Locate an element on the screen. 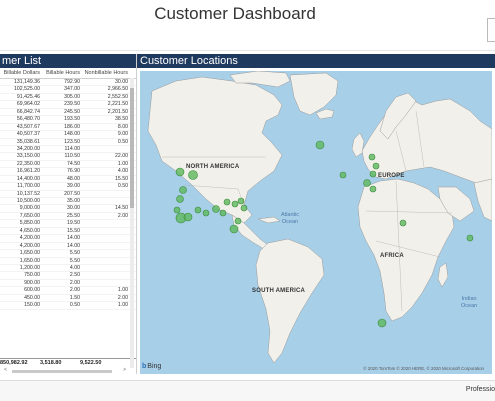  table-row: 7,650.00 25.50 2.00 is located at coordinates (68, 216).